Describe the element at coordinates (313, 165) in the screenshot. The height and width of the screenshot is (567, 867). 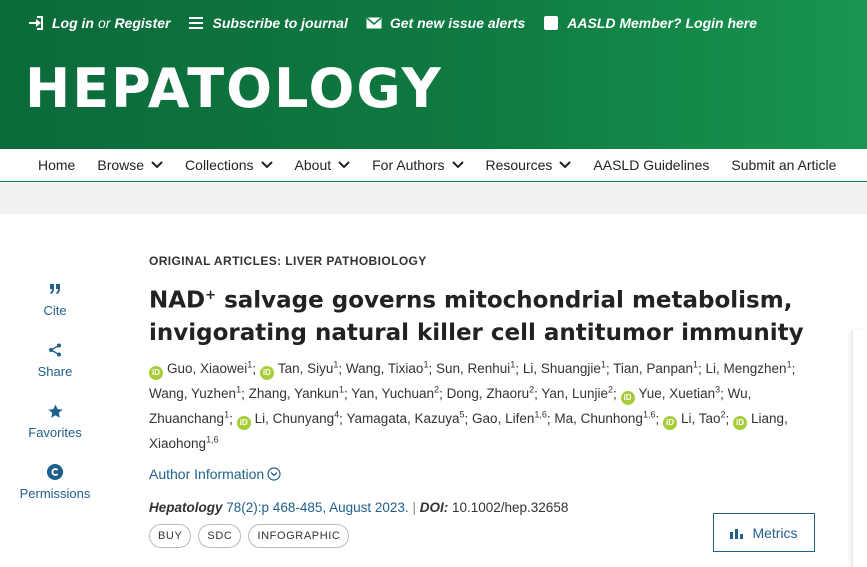
I see `nav-about-label: About` at that location.